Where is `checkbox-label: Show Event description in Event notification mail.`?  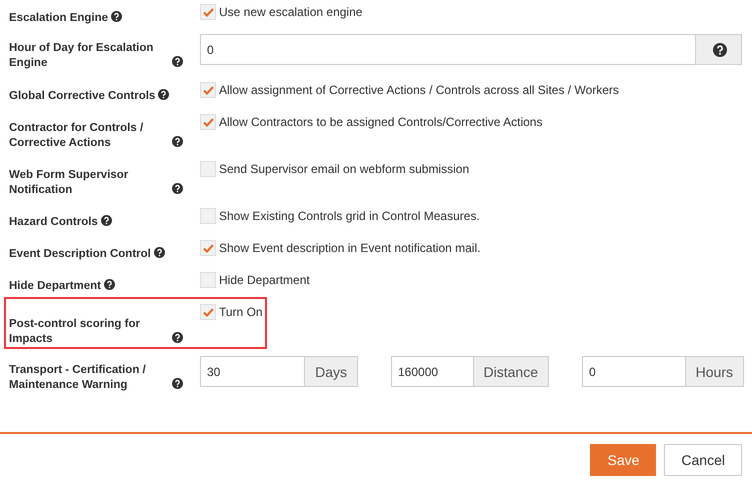
checkbox-label: Show Event description in Event notification mail. is located at coordinates (349, 248).